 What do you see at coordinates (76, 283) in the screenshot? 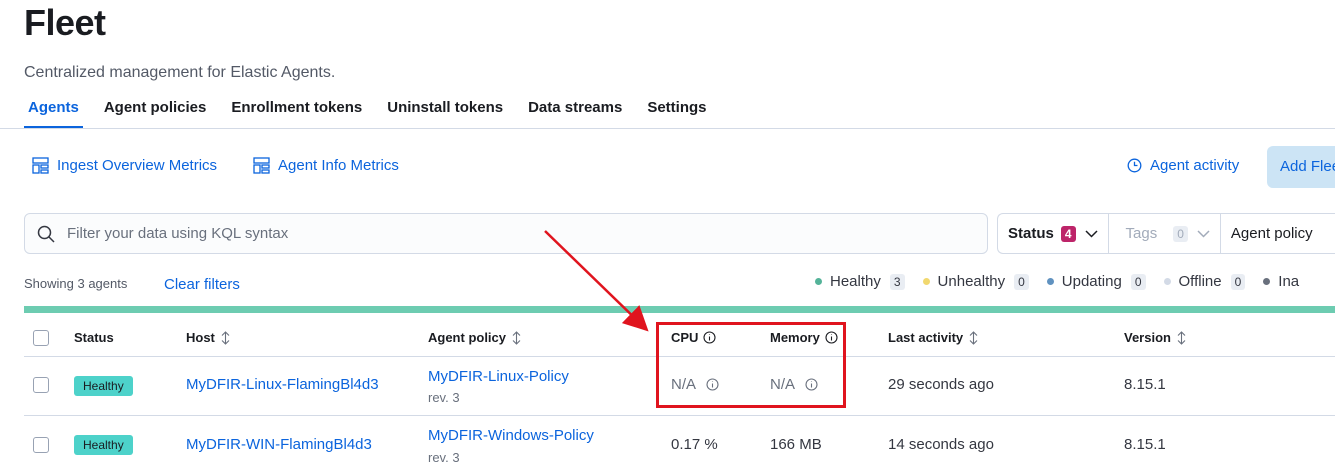
I see `showing-agents-count: Showing 3 agents` at bounding box center [76, 283].